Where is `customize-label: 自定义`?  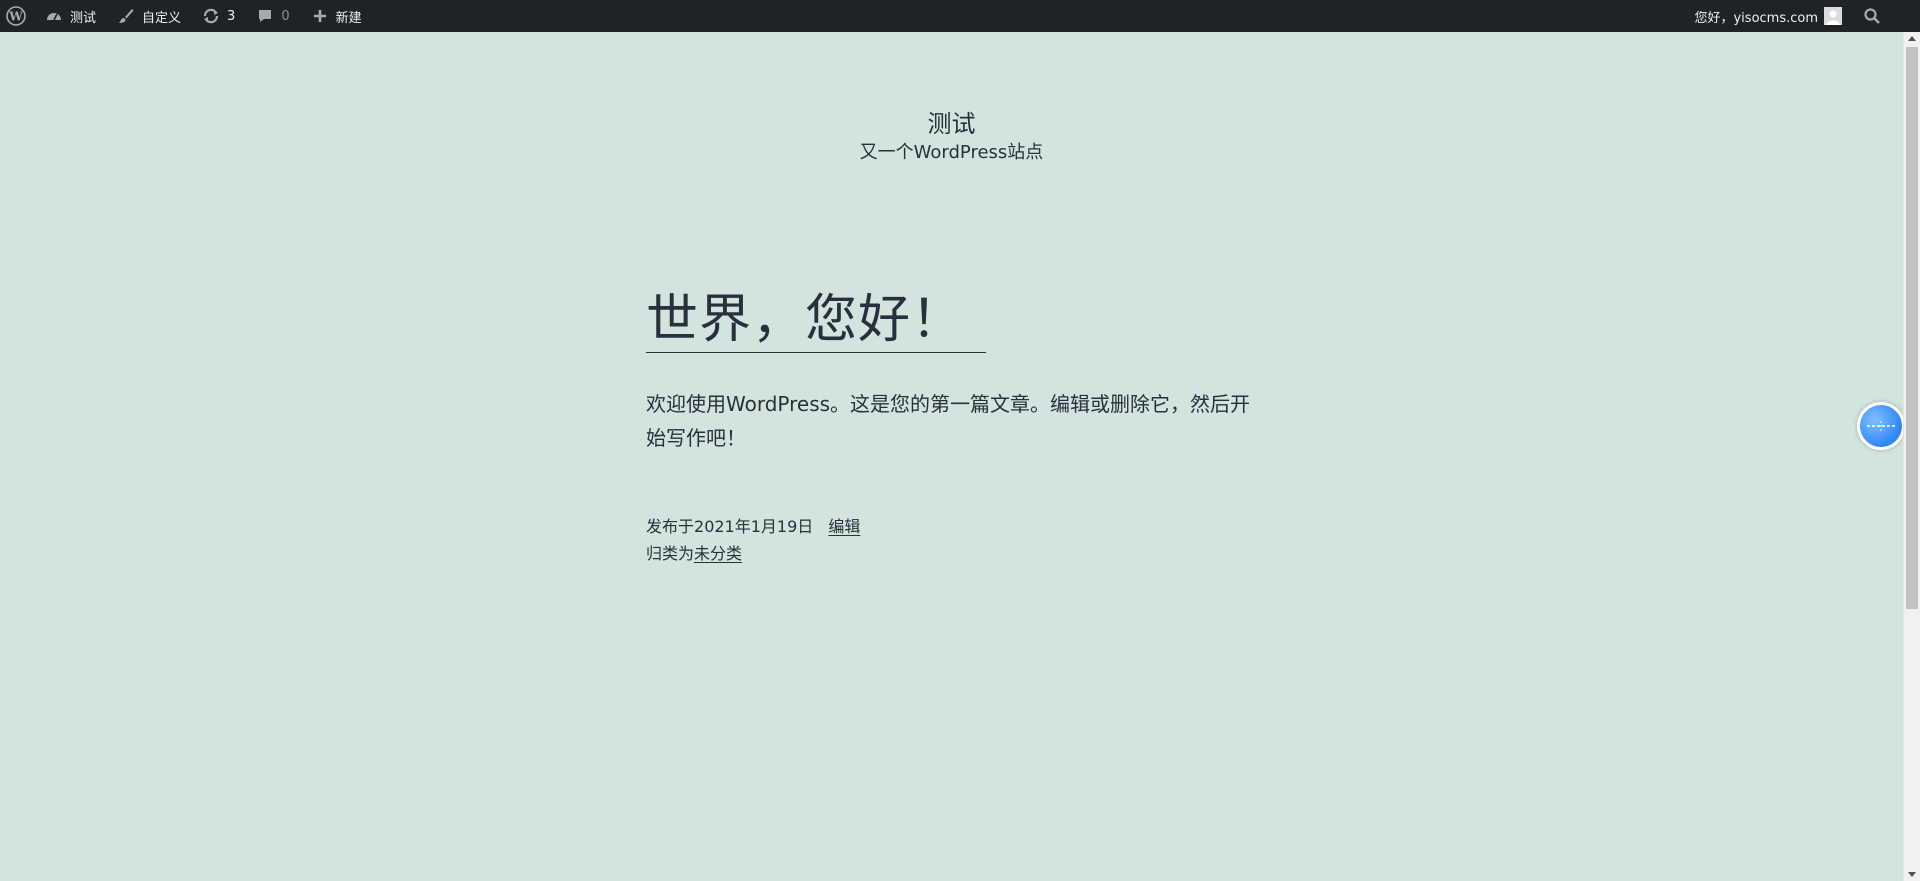
customize-label: 自定义 is located at coordinates (162, 18).